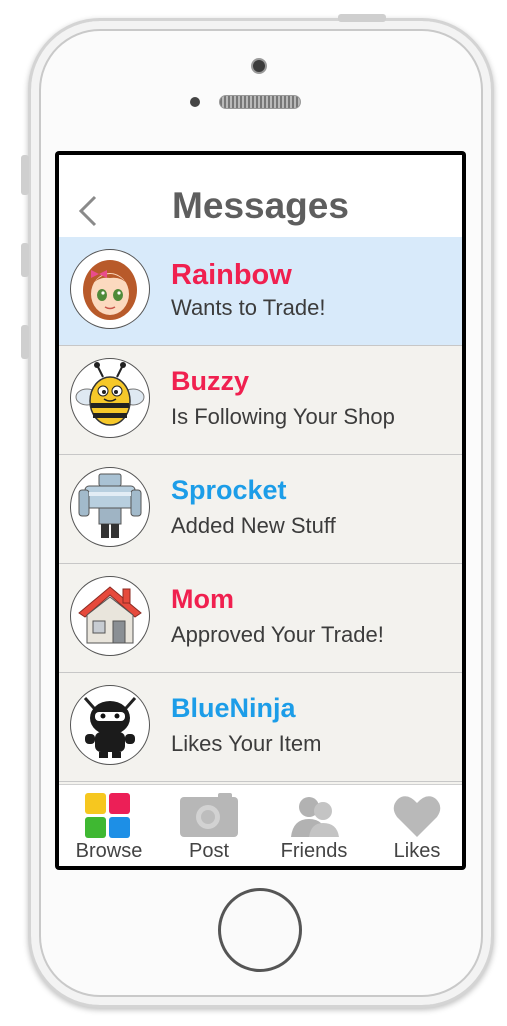  I want to click on tab-label: Likes, so click(417, 851).